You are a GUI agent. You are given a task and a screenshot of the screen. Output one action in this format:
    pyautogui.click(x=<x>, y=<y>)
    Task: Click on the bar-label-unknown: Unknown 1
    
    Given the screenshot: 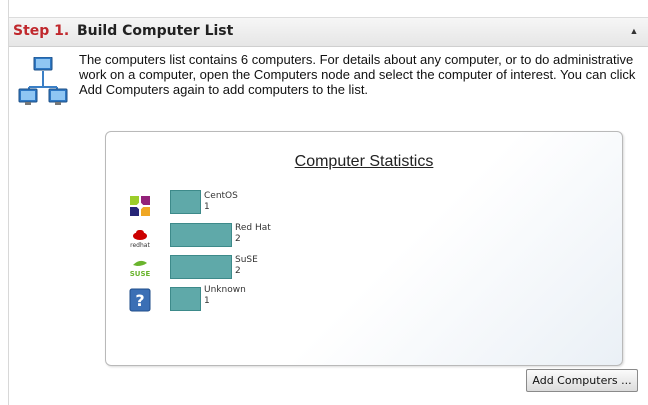 What is the action you would take?
    pyautogui.click(x=225, y=296)
    